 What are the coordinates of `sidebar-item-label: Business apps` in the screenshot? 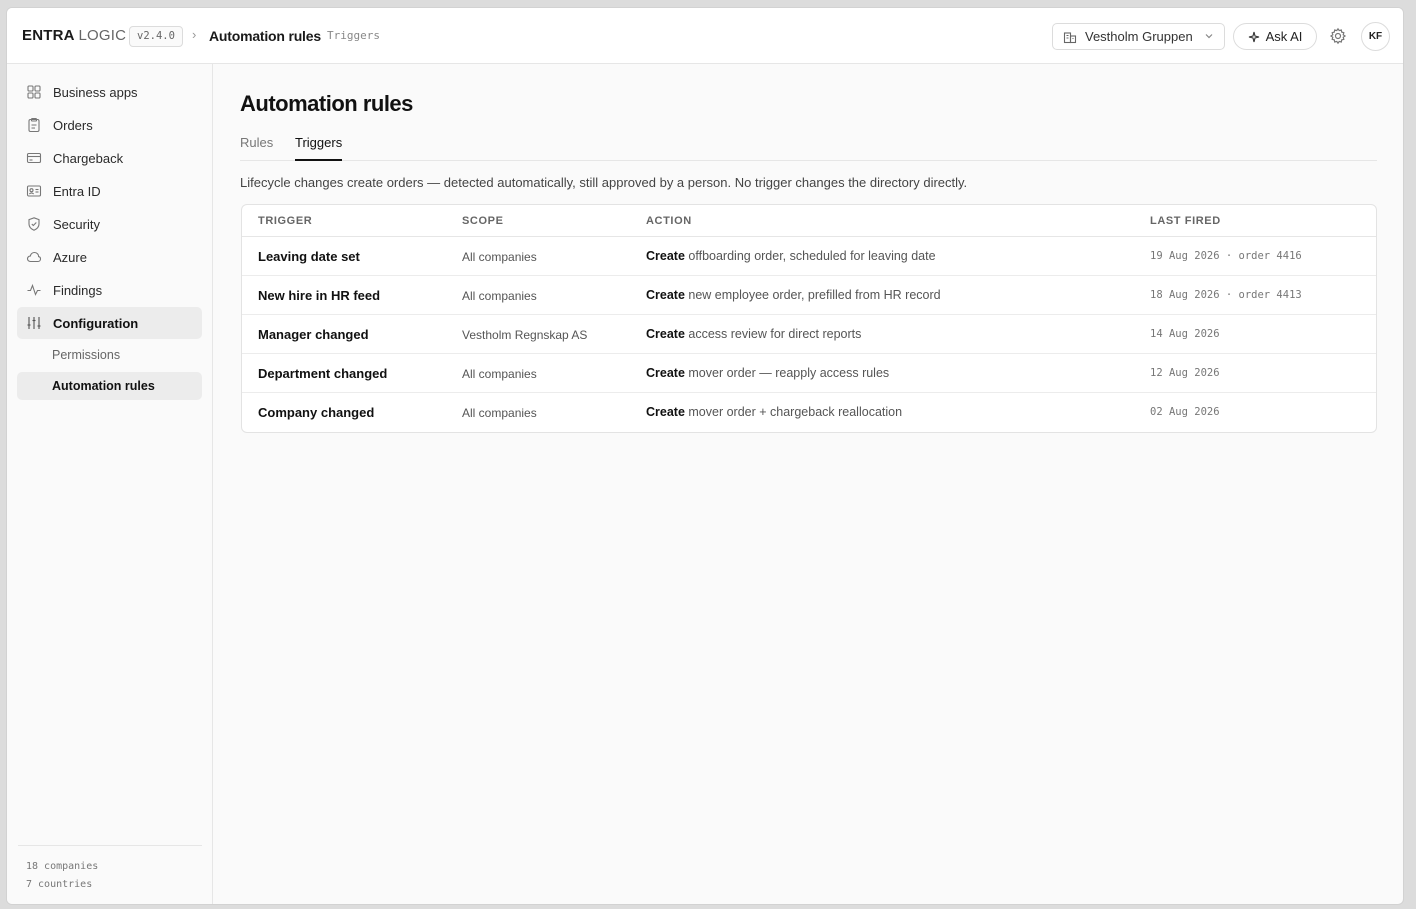 It's located at (95, 92).